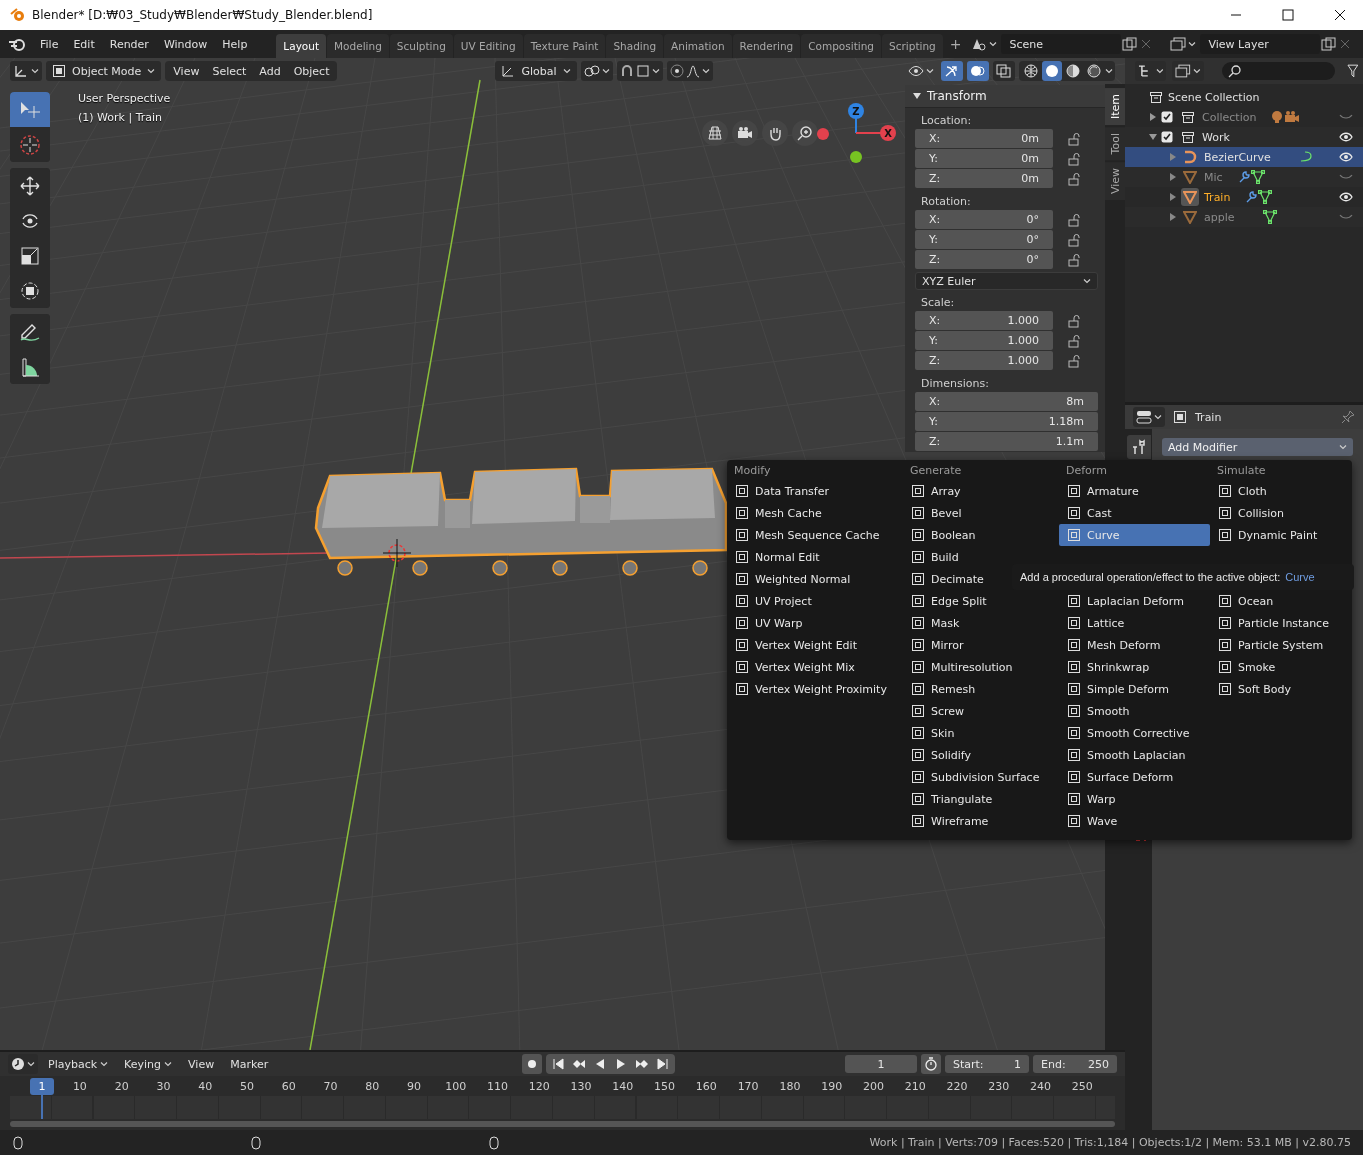  Describe the element at coordinates (1075, 1064) in the screenshot. I see `end-frame-field: End: 250` at that location.